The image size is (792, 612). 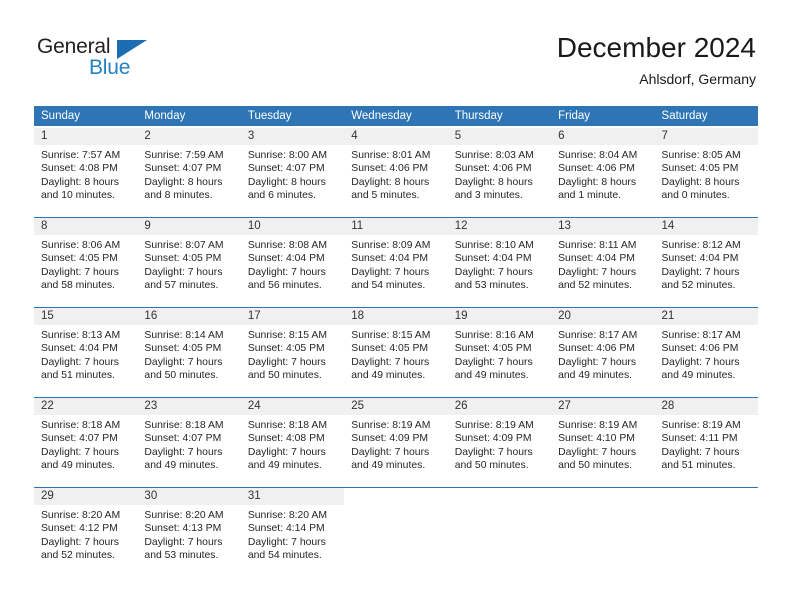 What do you see at coordinates (287, 425) in the screenshot?
I see `sunrise-text: Sunrise: 8:18 AM` at bounding box center [287, 425].